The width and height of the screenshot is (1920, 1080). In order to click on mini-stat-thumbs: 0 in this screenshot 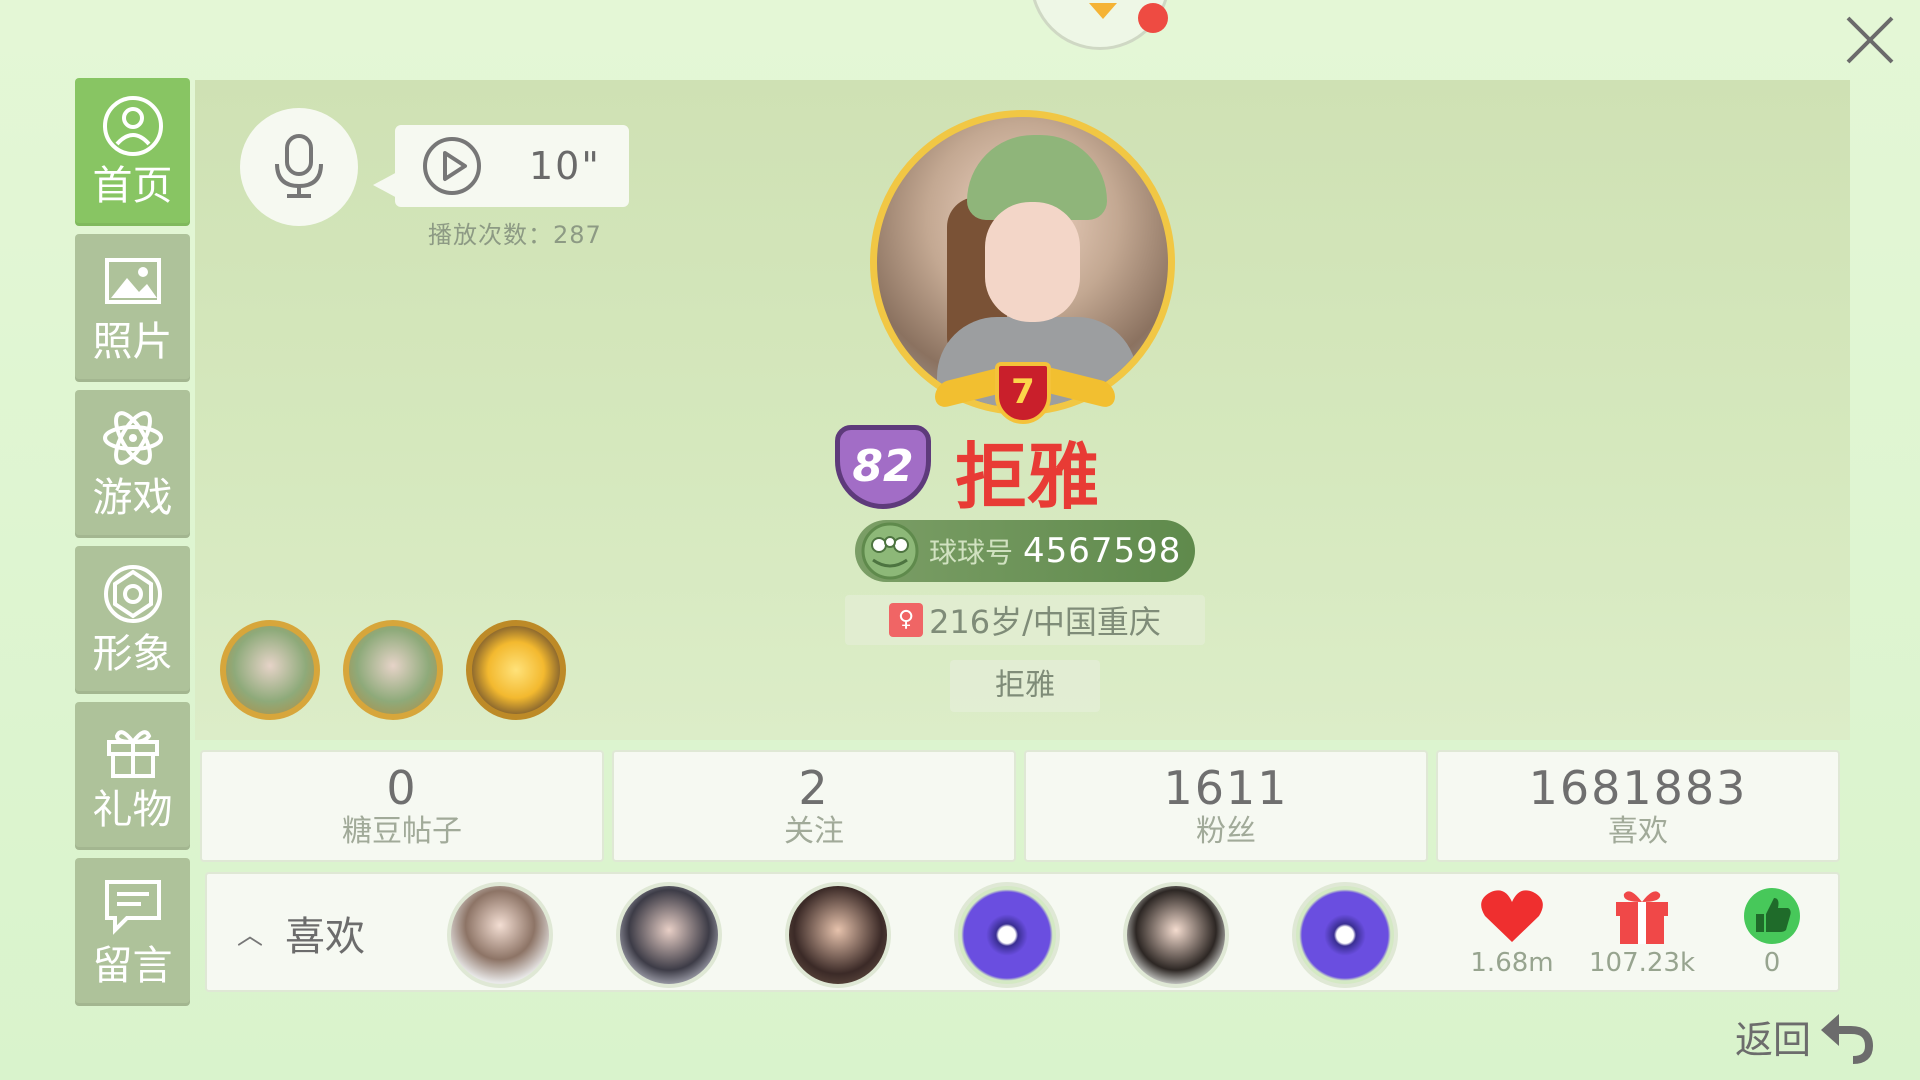, I will do `click(1772, 932)`.